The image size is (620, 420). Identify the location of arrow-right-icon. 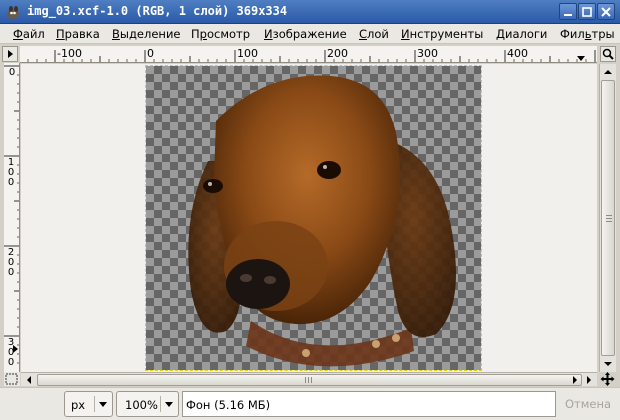
(10, 54).